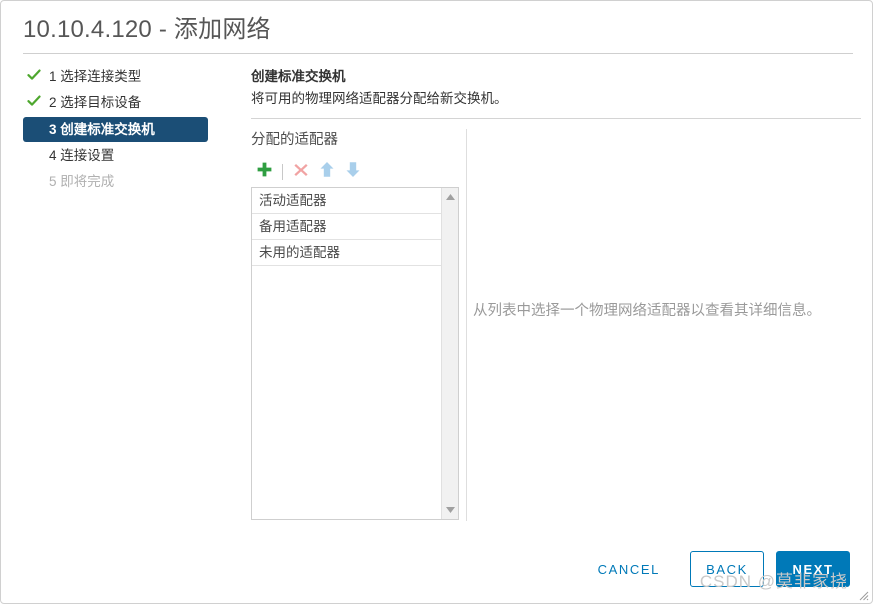  Describe the element at coordinates (82, 181) in the screenshot. I see `sidebar-item-label: 5 即将完成` at that location.